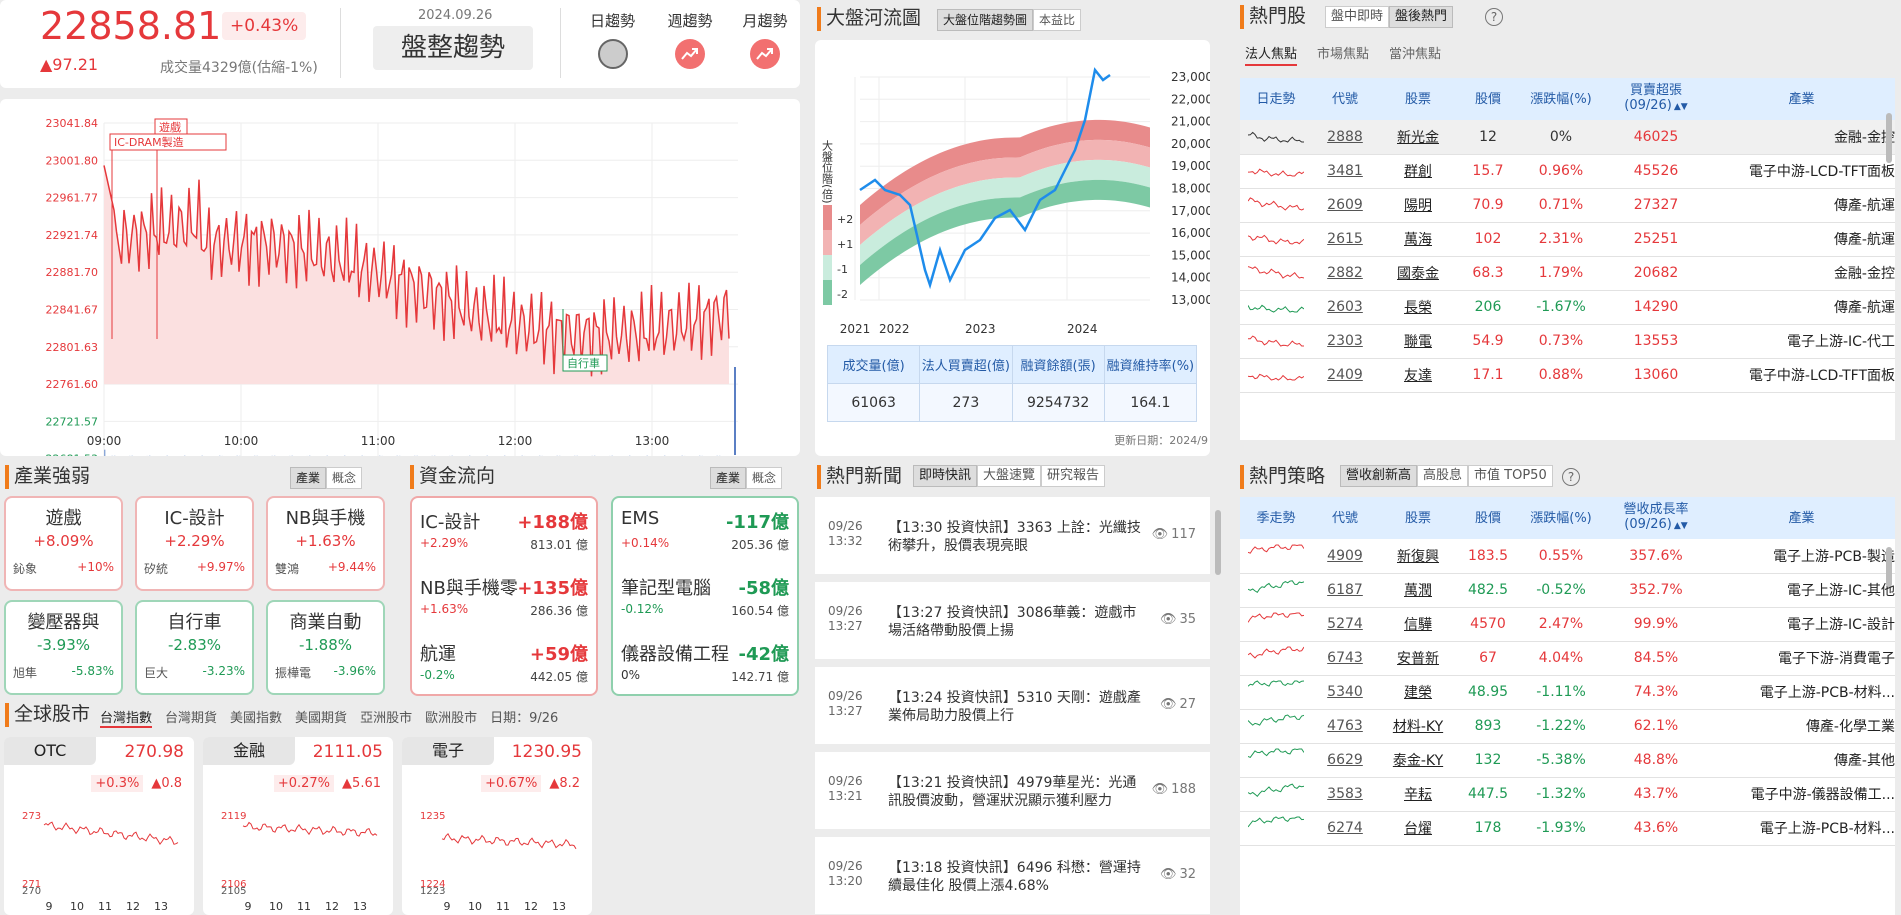 Image resolution: width=1901 pixels, height=915 pixels. I want to click on tab-tw-index: 台灣指數, so click(126, 717).